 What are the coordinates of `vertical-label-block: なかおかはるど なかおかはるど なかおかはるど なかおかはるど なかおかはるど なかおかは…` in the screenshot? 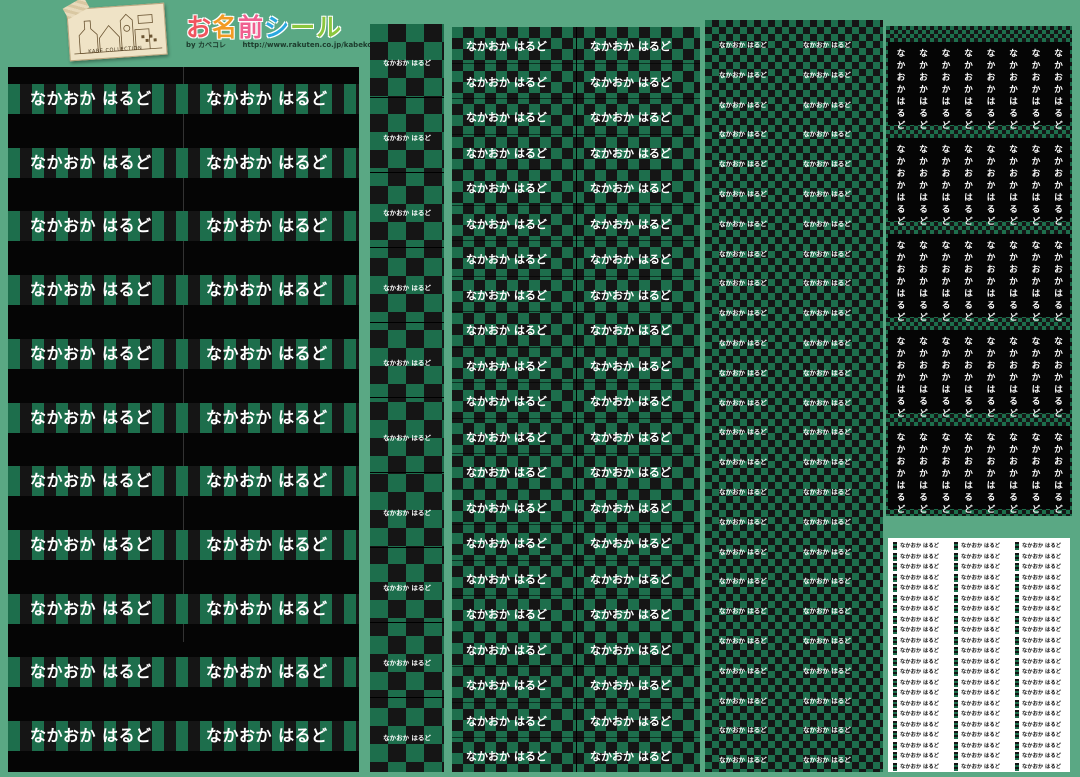 It's located at (979, 470).